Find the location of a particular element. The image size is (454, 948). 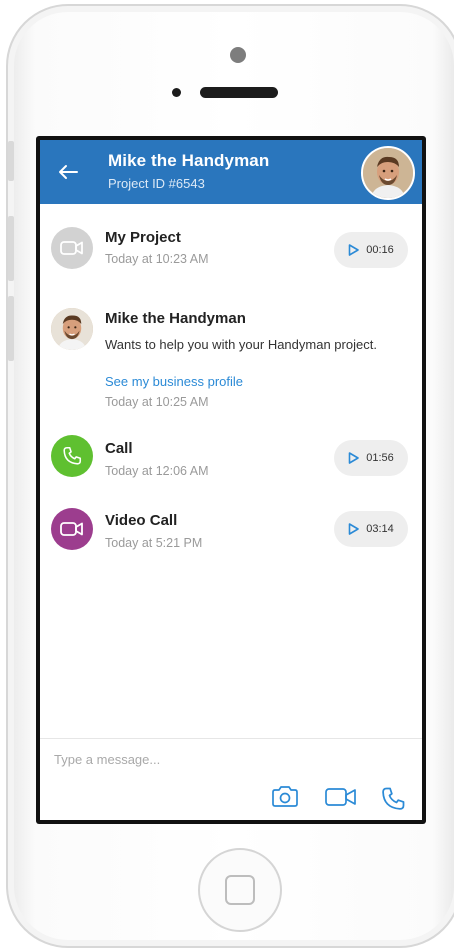

home-square-icon is located at coordinates (240, 890).